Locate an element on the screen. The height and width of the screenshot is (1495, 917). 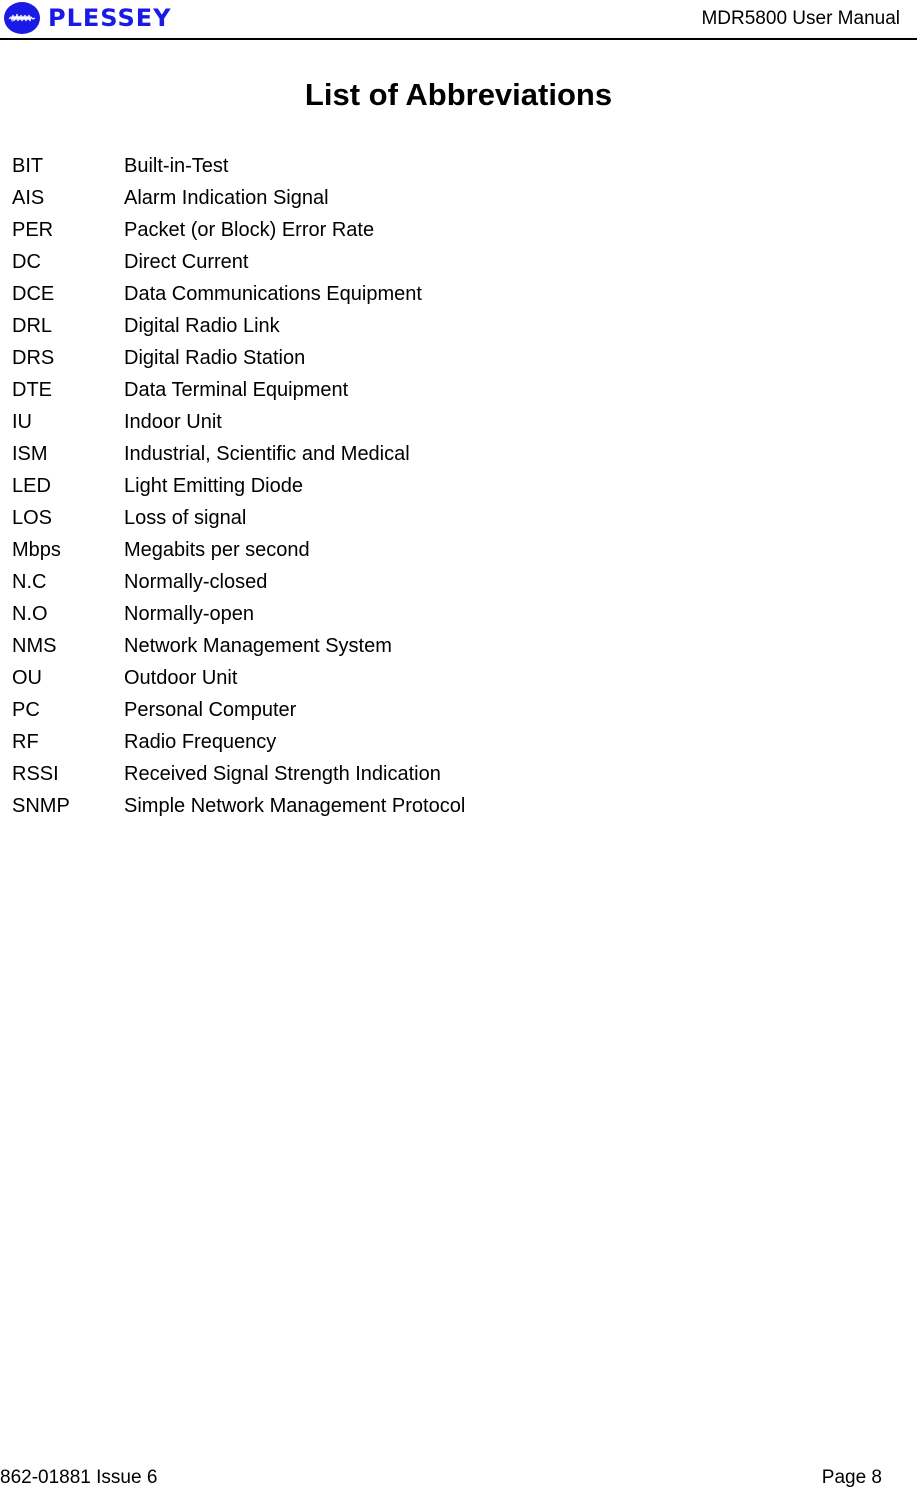
logo-text: PLESSEY is located at coordinates (110, 18).